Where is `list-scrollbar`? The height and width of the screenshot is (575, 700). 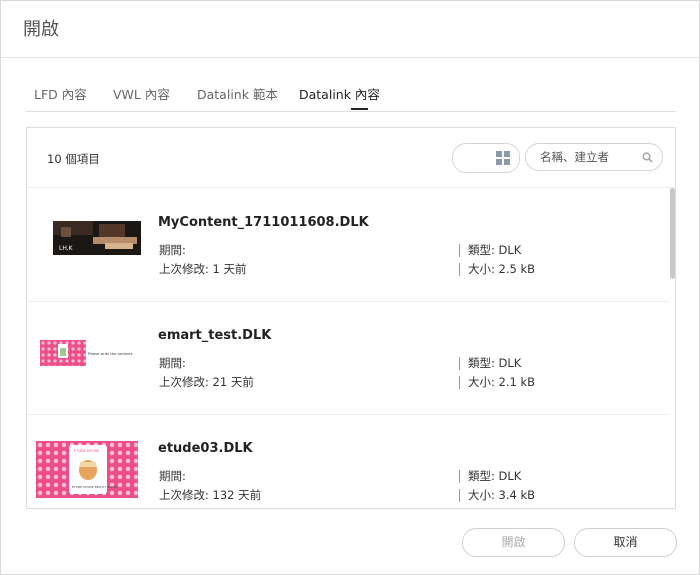
list-scrollbar is located at coordinates (672, 348).